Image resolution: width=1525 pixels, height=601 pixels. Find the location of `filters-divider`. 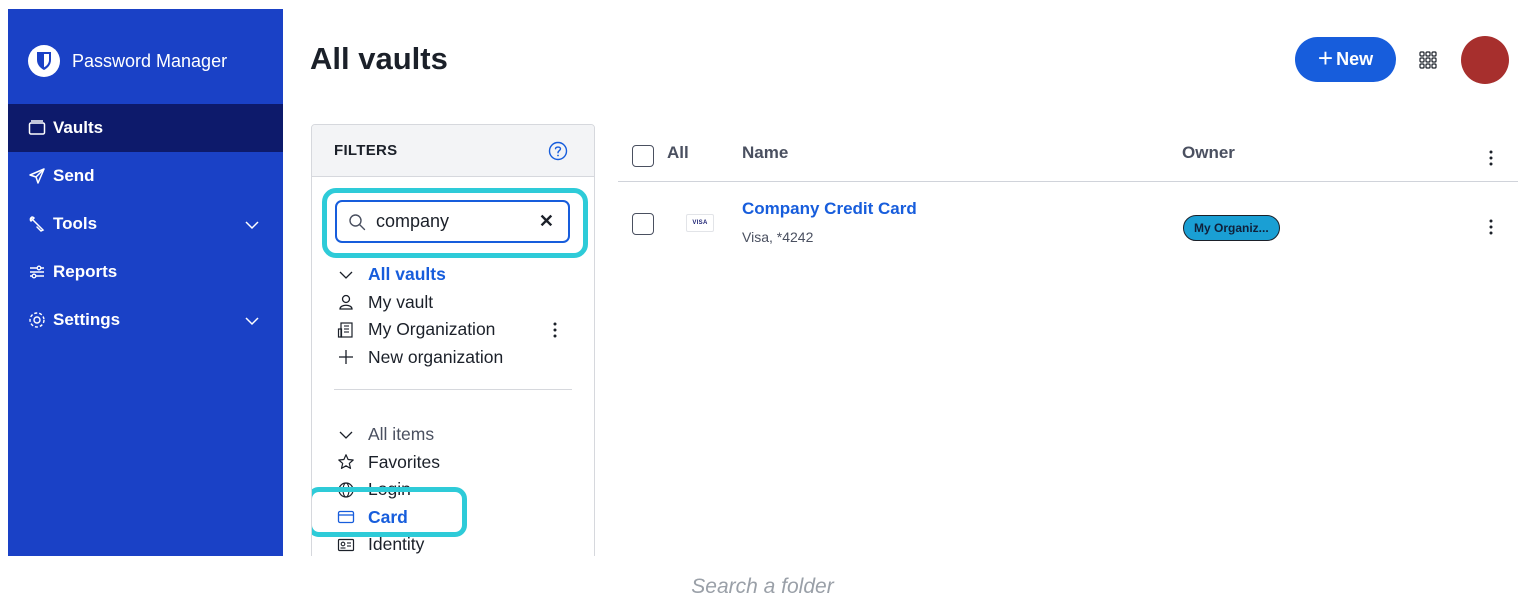

filters-divider is located at coordinates (453, 389).